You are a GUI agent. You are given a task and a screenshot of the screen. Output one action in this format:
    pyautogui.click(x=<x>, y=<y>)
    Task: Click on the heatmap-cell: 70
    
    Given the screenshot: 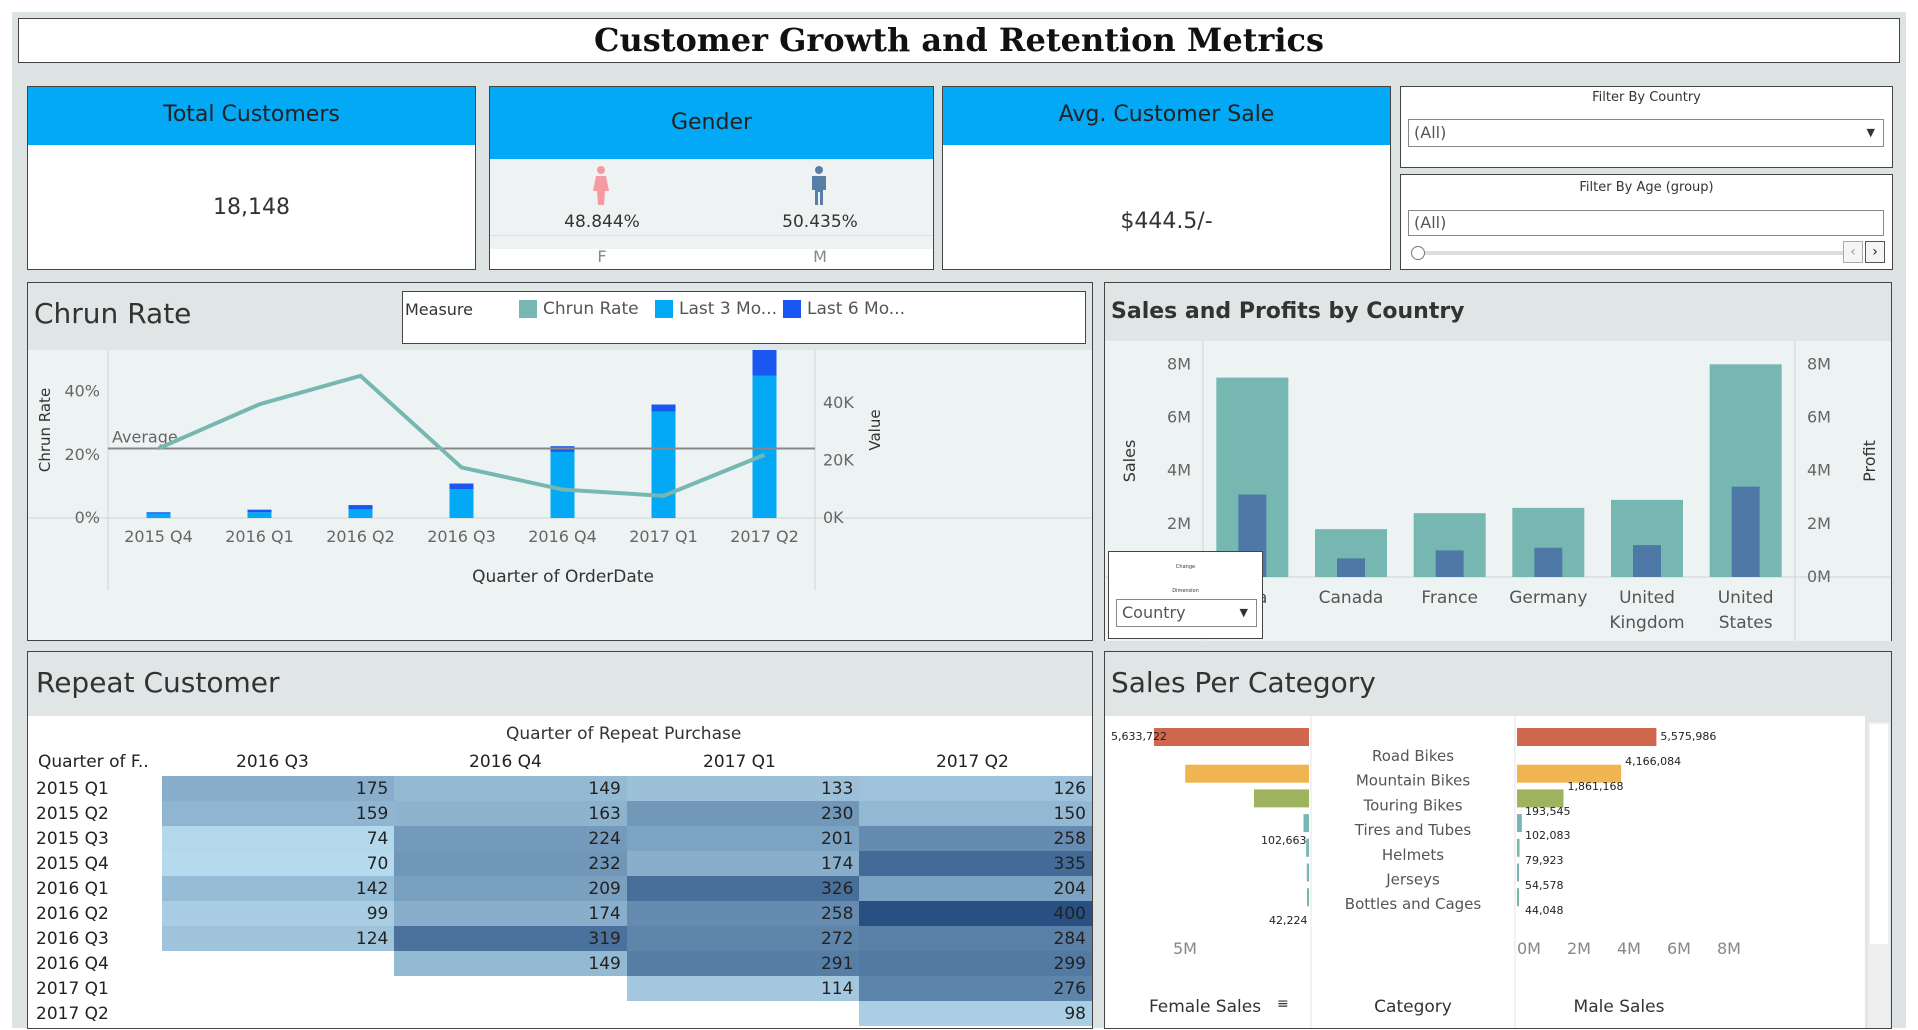 What is the action you would take?
    pyautogui.click(x=278, y=863)
    